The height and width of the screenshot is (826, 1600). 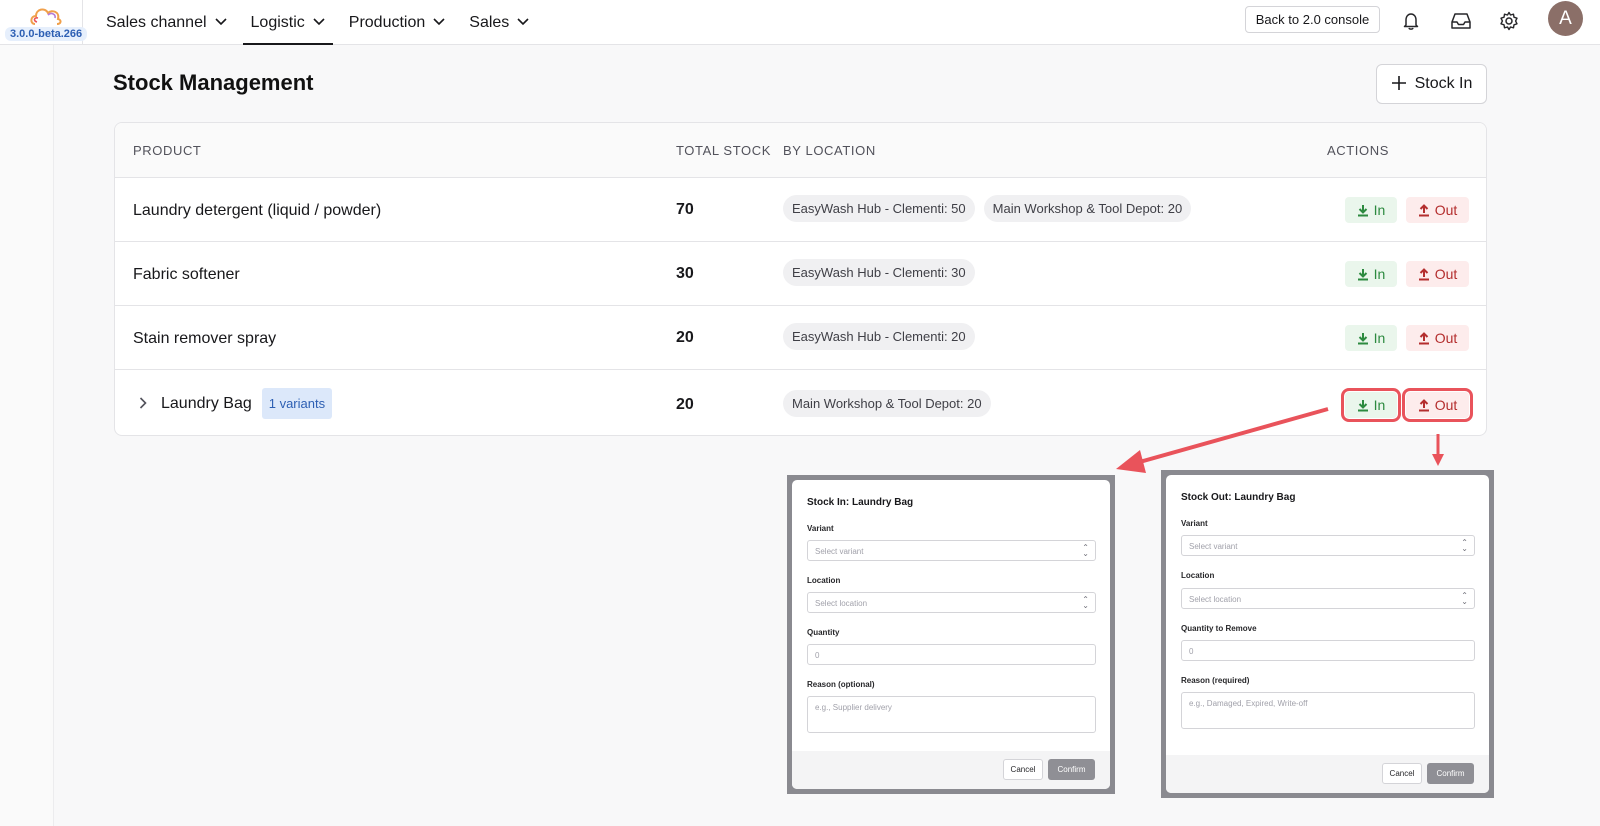 What do you see at coordinates (257, 210) in the screenshot?
I see `product-name: Laundry detergent (liquid / powder)` at bounding box center [257, 210].